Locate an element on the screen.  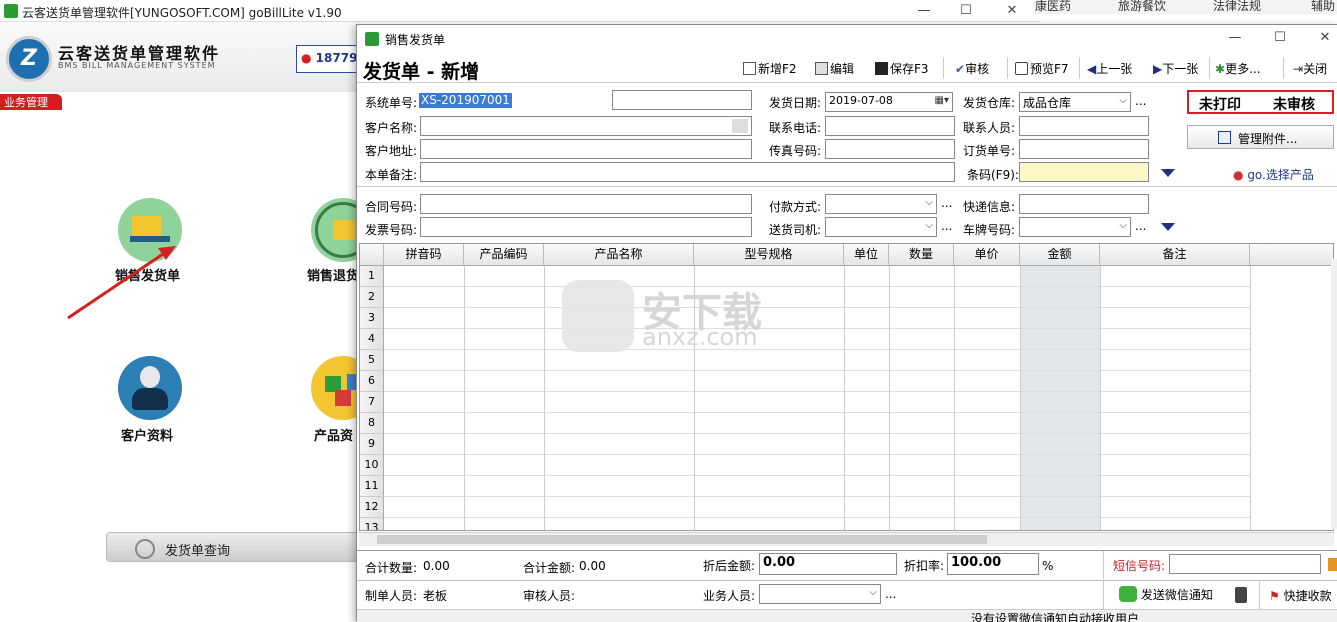
sys-no-extra-field is located at coordinates (682, 100).